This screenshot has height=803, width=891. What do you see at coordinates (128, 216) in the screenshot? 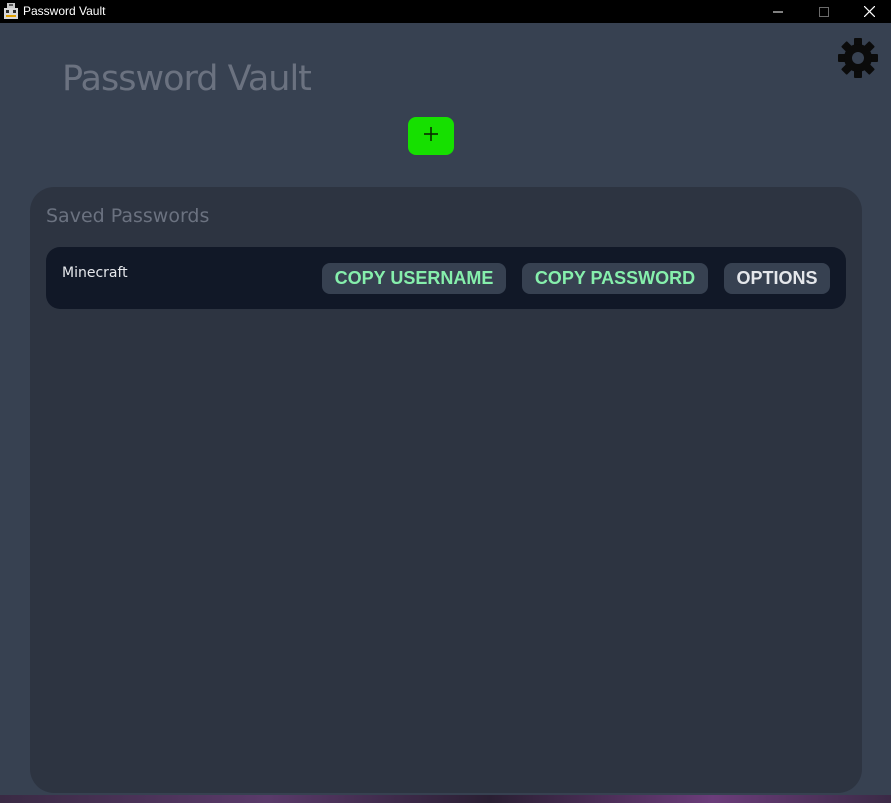
I see `saved-passwords-title: Saved Passwords` at bounding box center [128, 216].